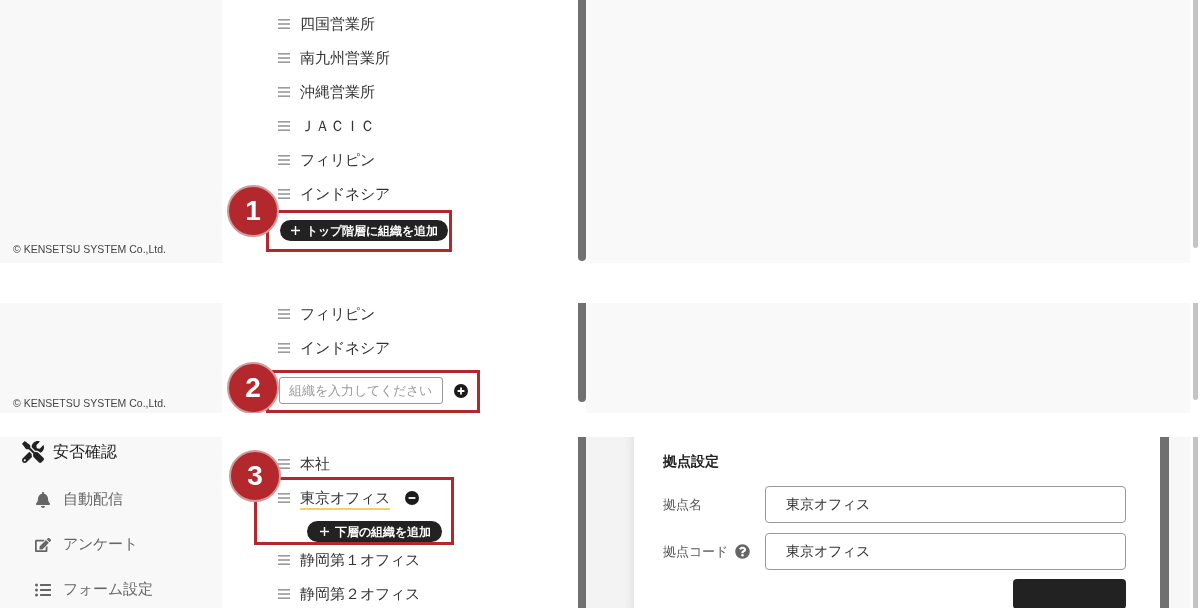 The height and width of the screenshot is (608, 1200). What do you see at coordinates (43, 499) in the screenshot?
I see `bell-icon` at bounding box center [43, 499].